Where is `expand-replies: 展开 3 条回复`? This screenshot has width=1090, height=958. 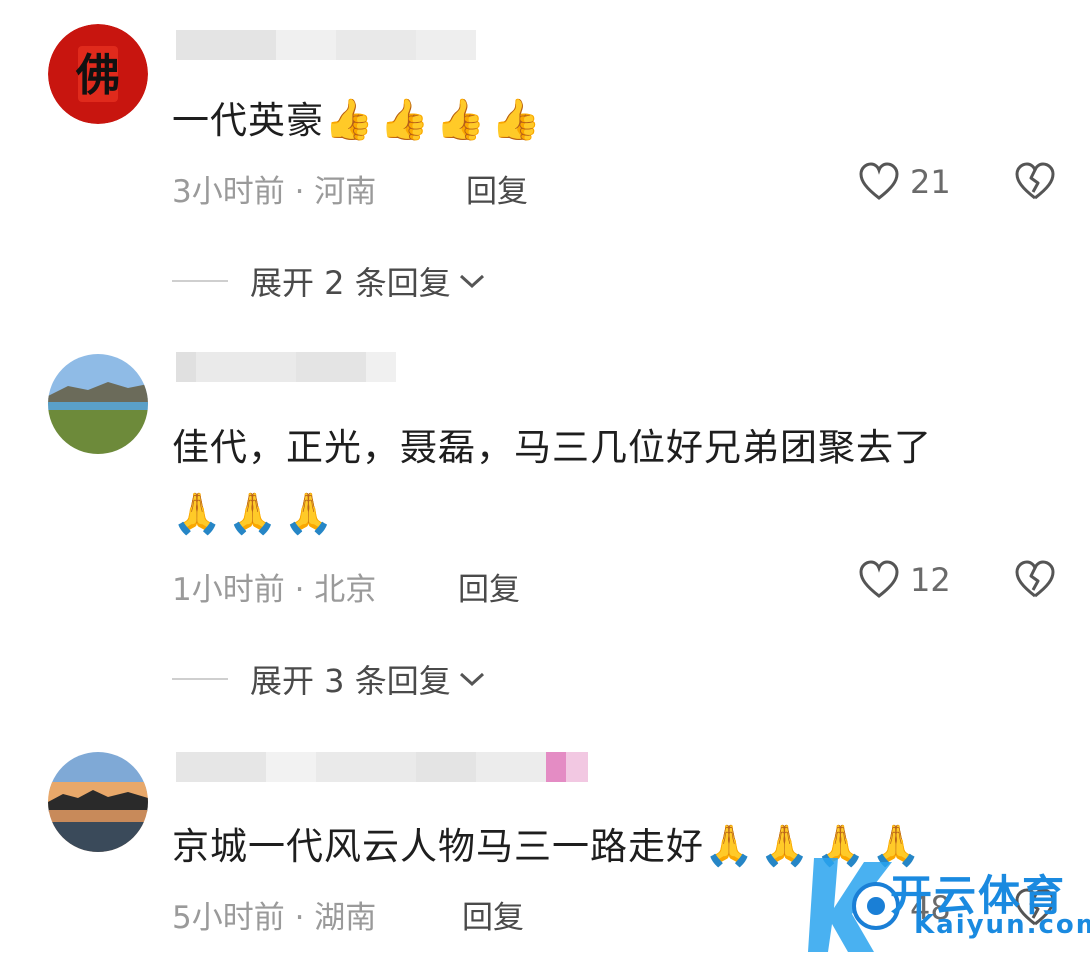
expand-replies: 展开 3 条回复 is located at coordinates (329, 679).